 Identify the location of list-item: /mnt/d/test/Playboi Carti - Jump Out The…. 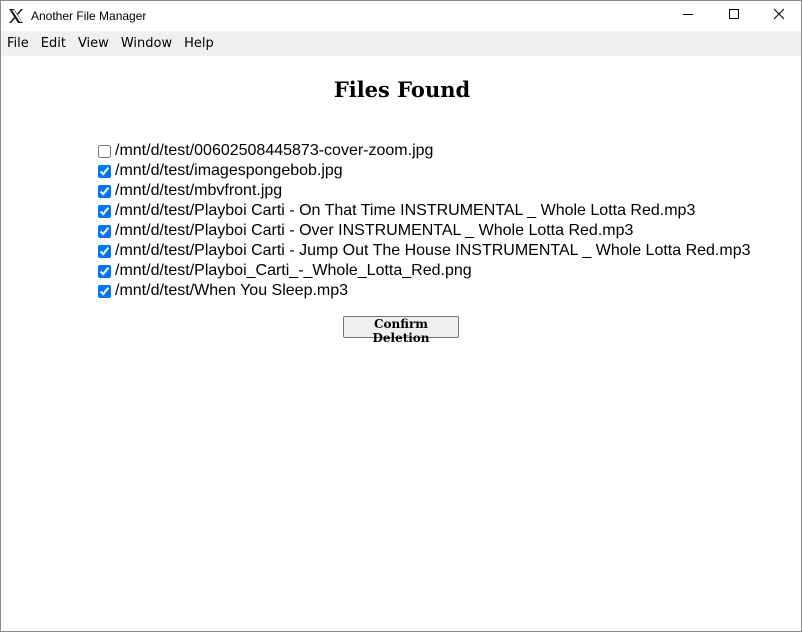
(424, 251).